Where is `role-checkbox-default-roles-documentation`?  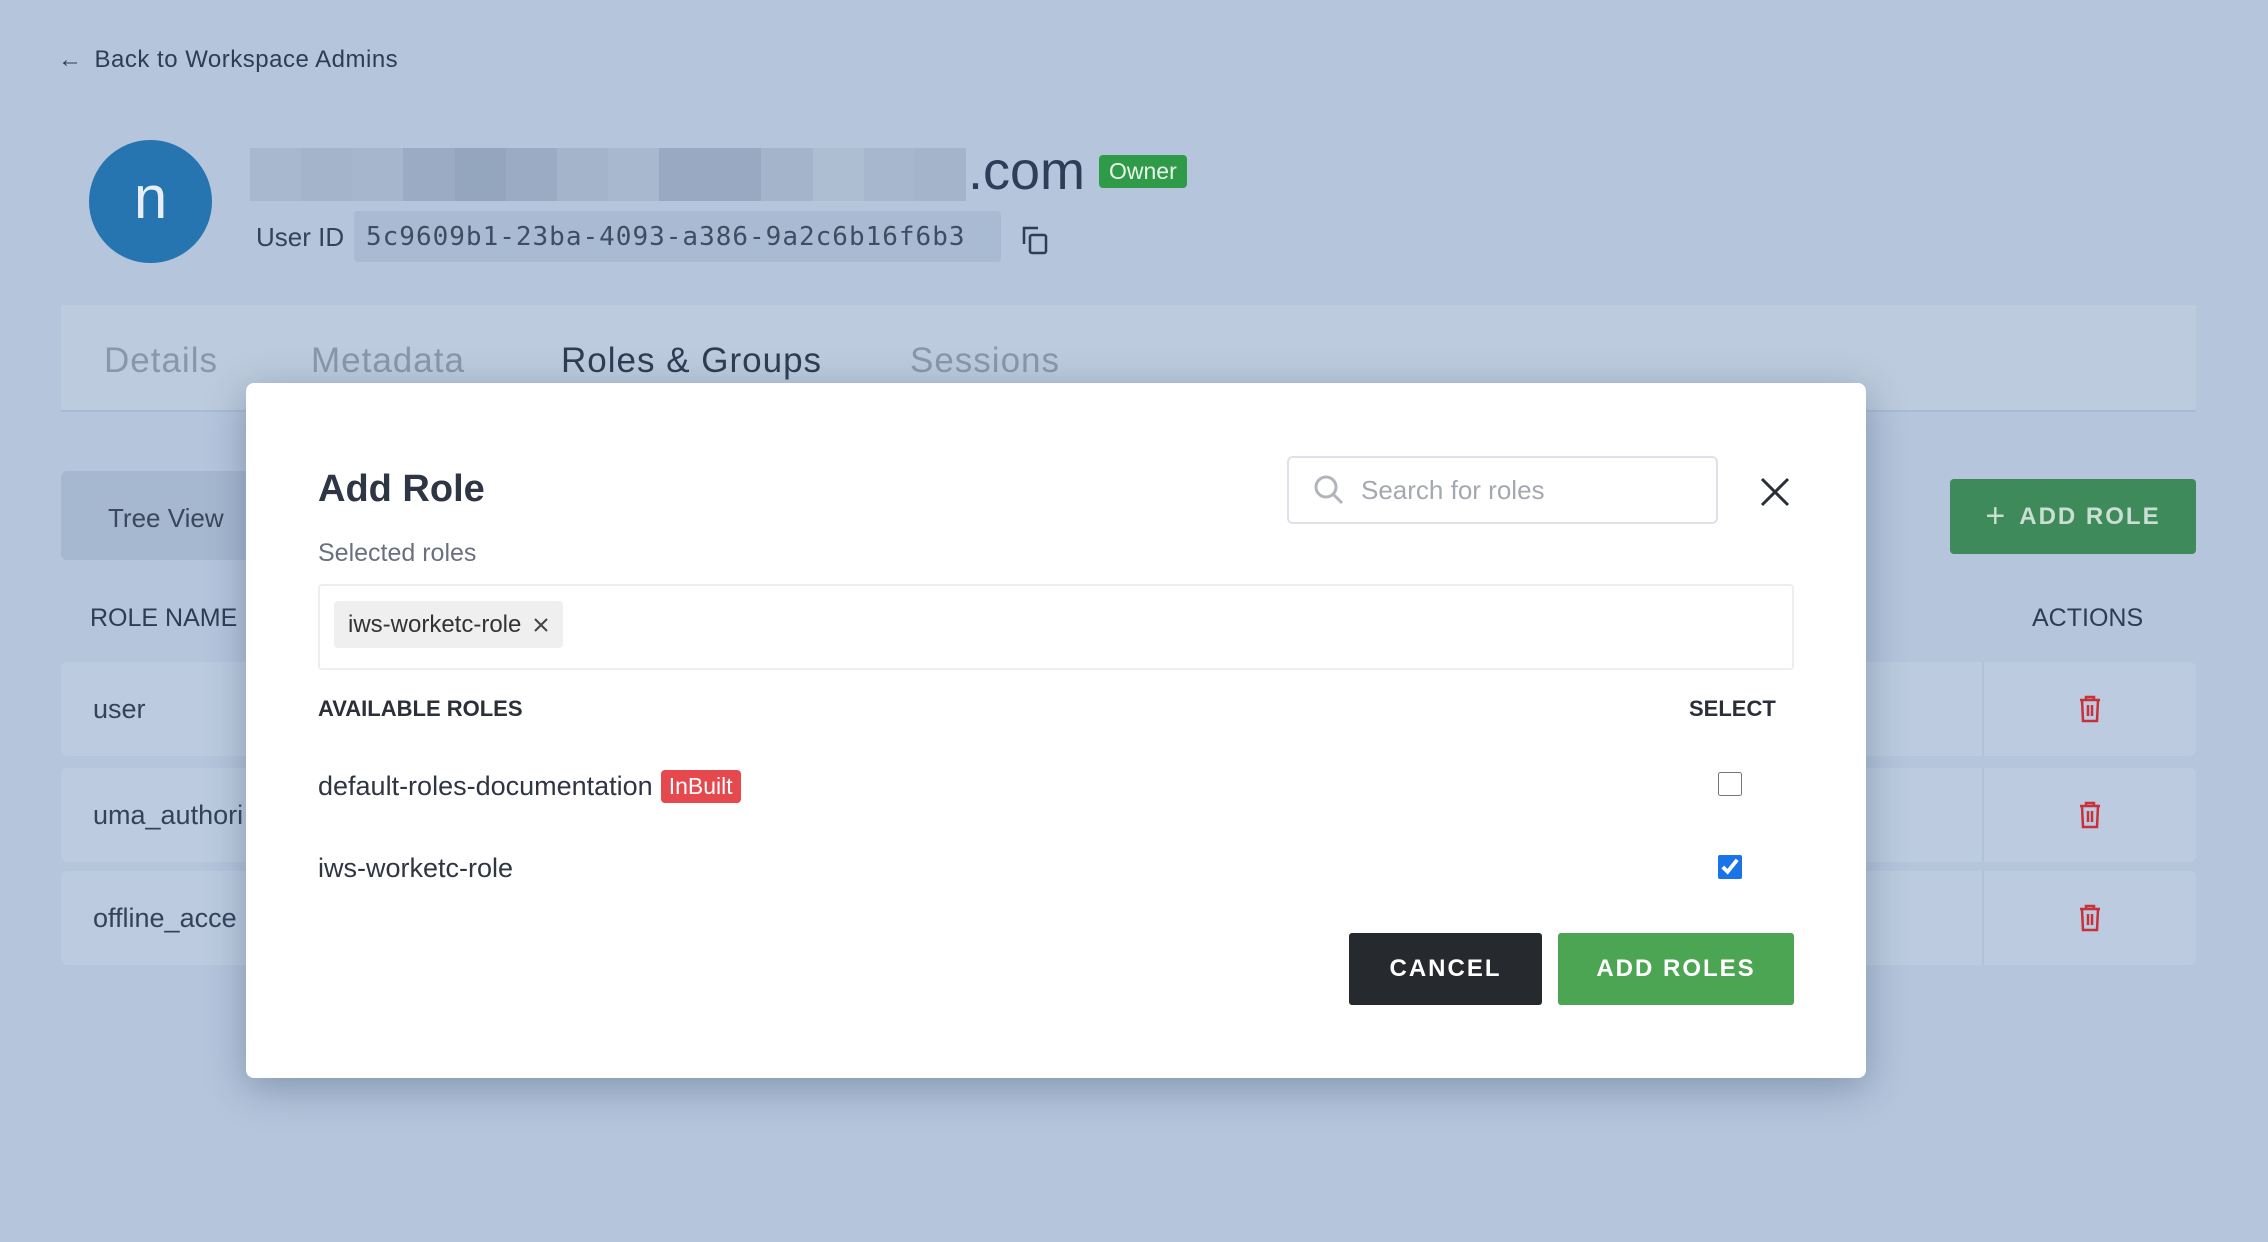
role-checkbox-default-roles-documentation is located at coordinates (1730, 784).